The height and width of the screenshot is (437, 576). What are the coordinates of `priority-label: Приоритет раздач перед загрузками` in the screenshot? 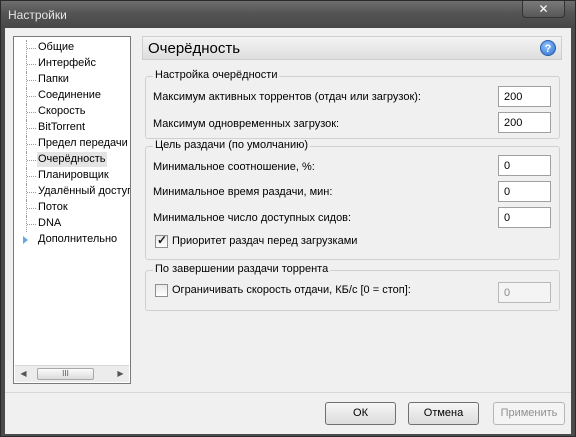 It's located at (264, 241).